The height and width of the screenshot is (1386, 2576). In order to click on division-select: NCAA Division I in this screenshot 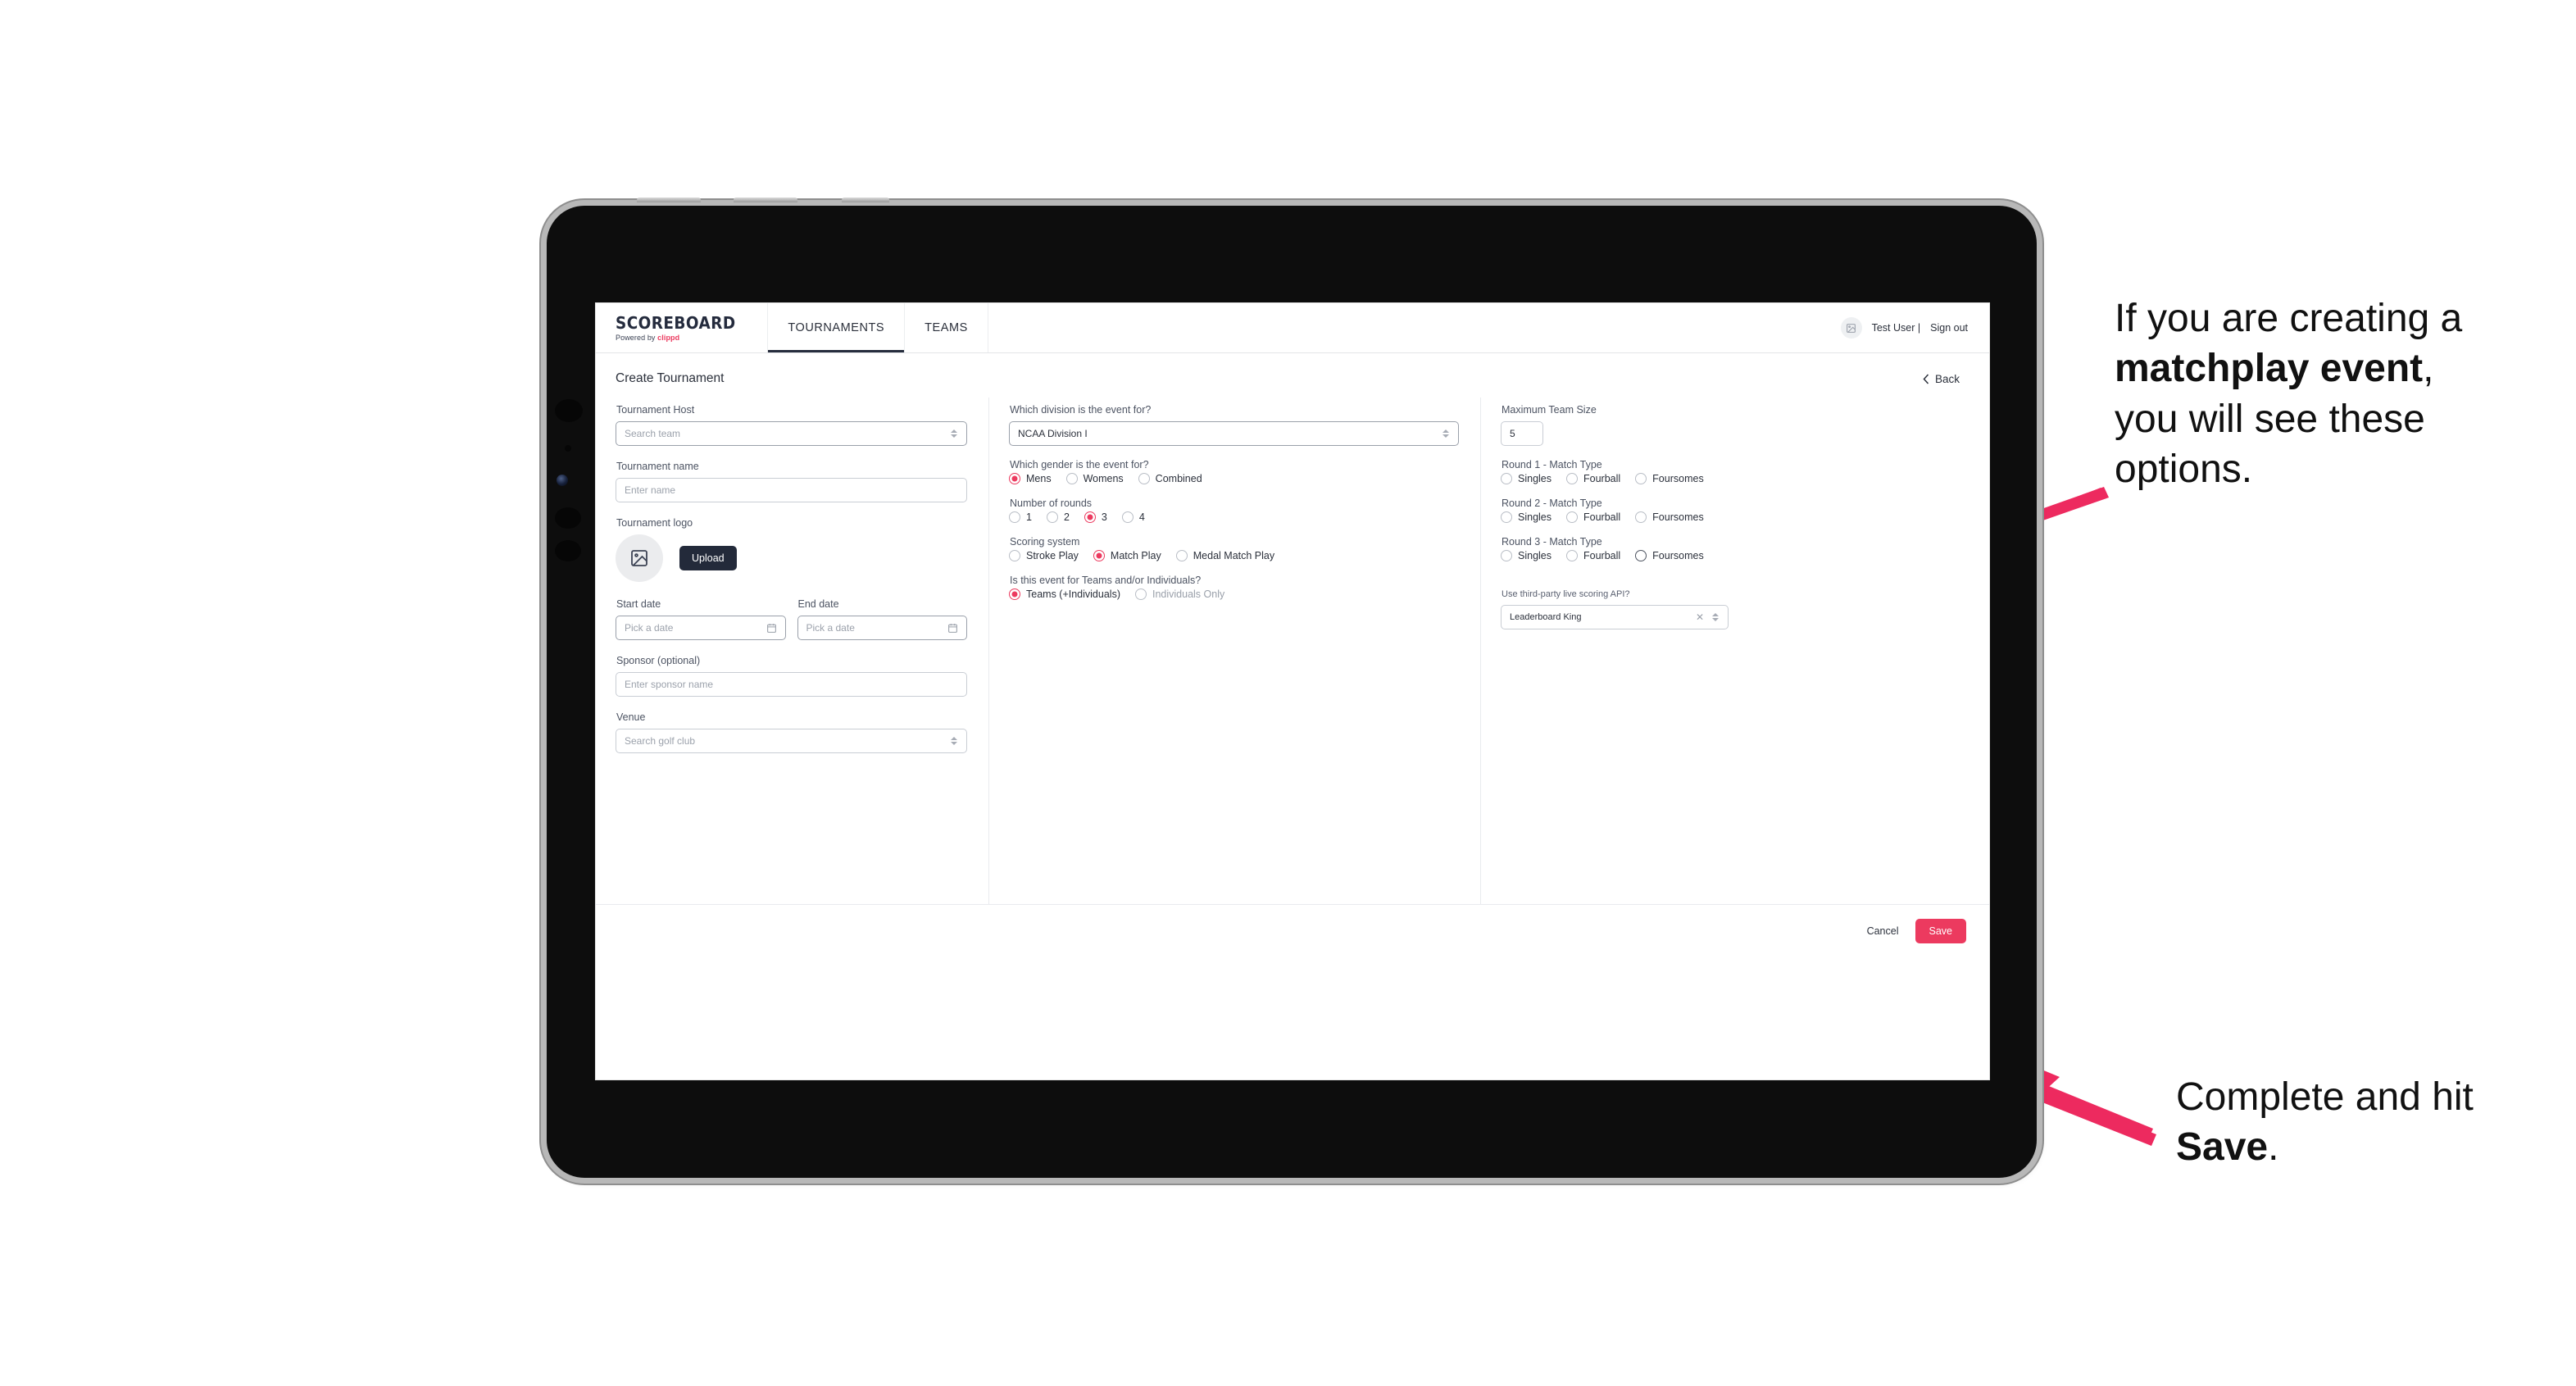, I will do `click(1234, 433)`.